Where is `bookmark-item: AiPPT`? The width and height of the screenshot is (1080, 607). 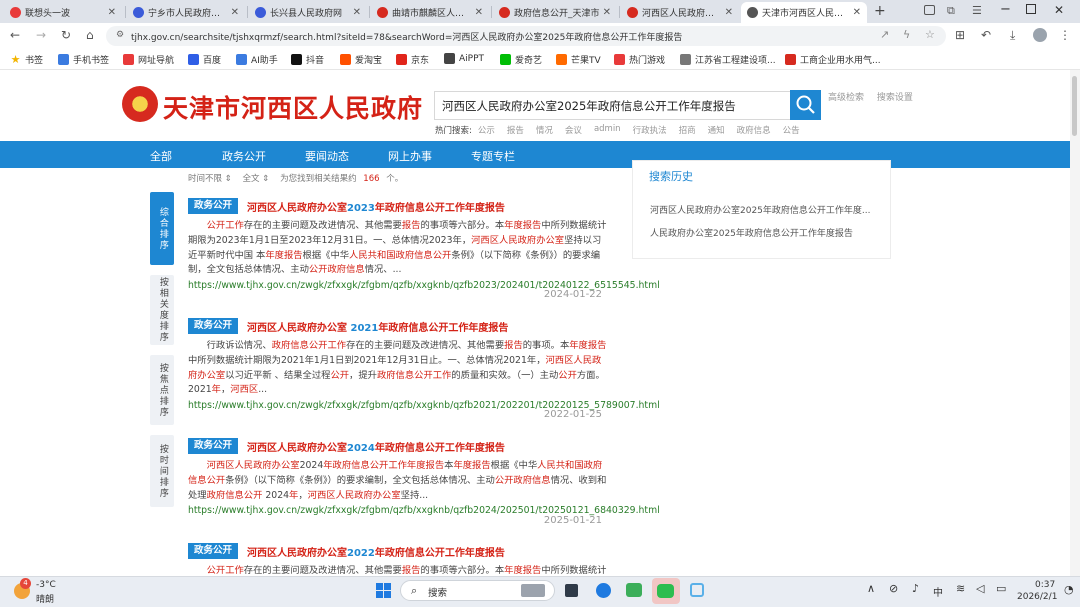
bookmark-item: AiPPT is located at coordinates (464, 58).